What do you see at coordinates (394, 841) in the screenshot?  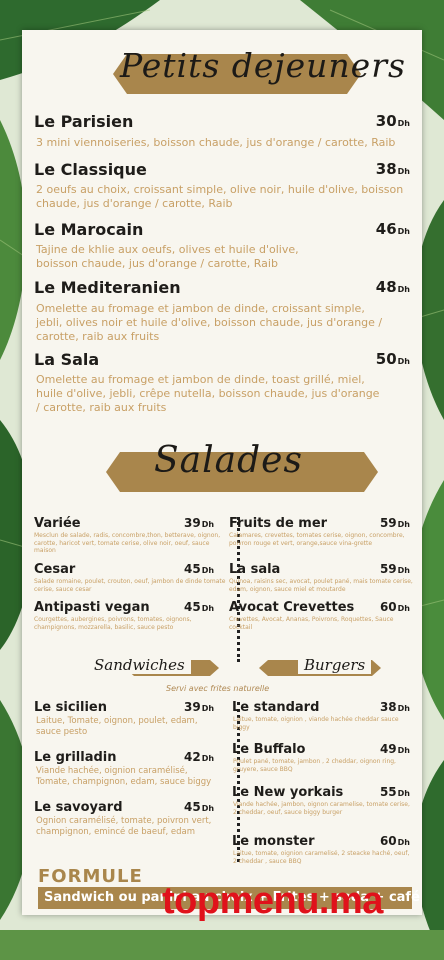 I see `burger-item-price: 60Dh` at bounding box center [394, 841].